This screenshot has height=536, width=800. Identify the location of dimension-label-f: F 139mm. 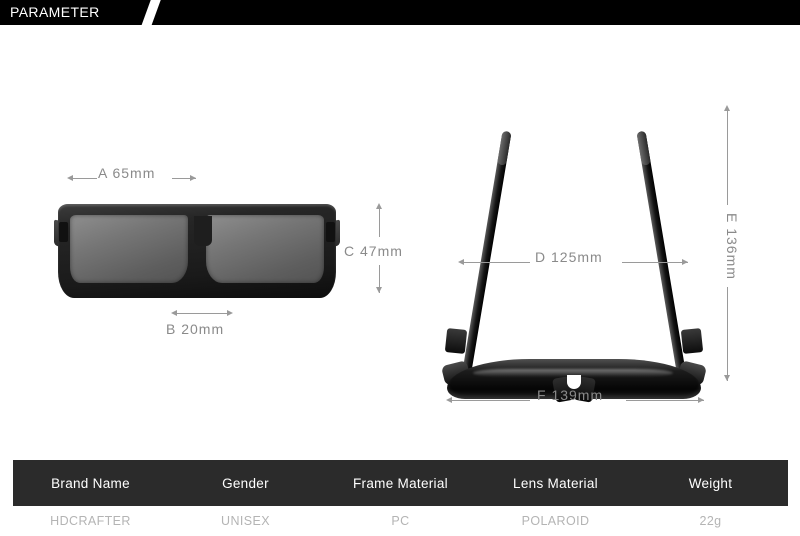
(570, 395).